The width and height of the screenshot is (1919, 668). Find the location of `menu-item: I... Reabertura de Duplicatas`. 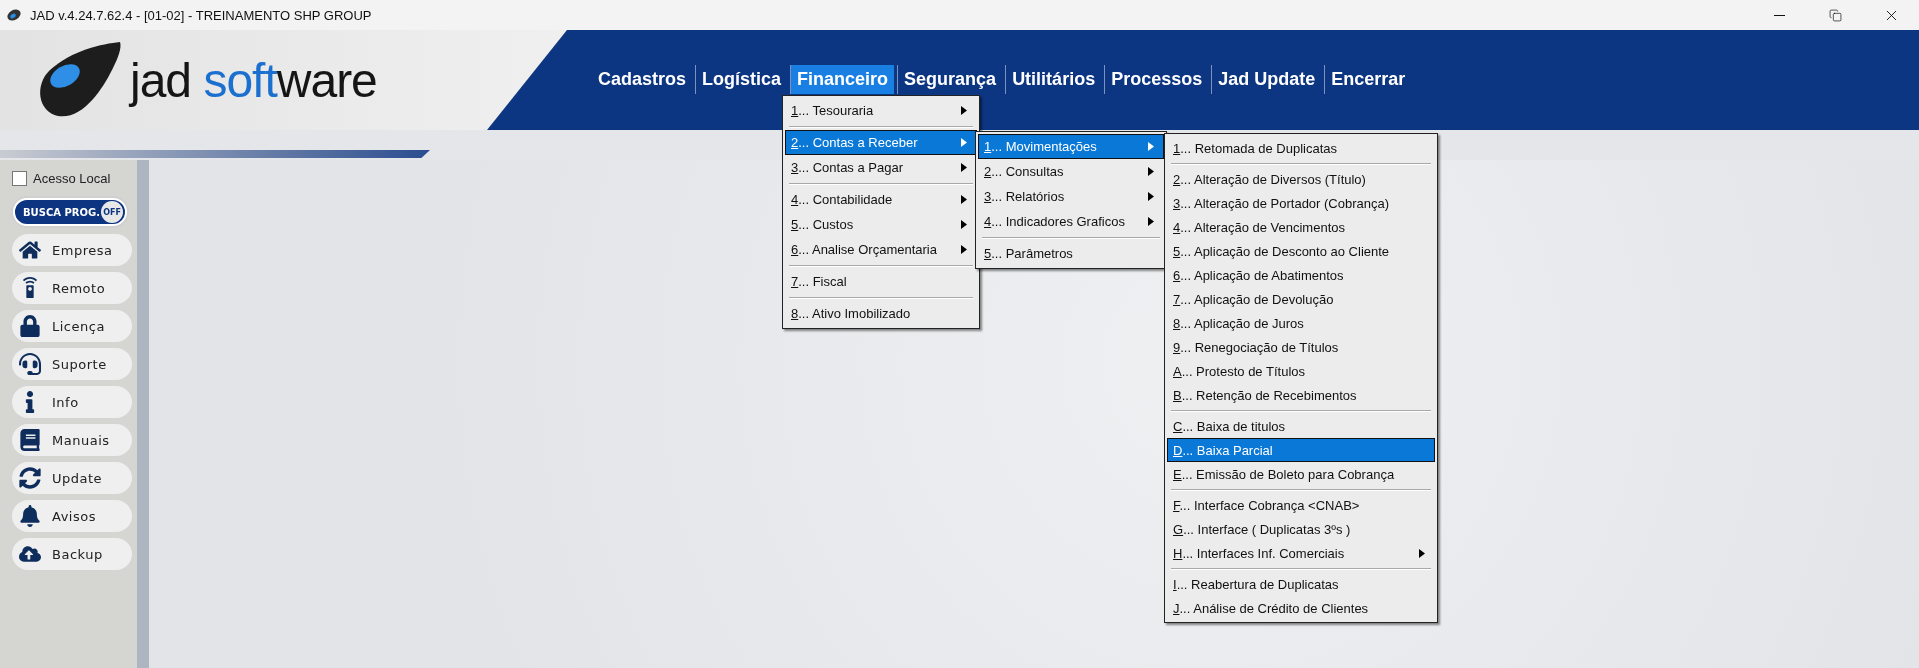

menu-item: I... Reabertura de Duplicatas is located at coordinates (1301, 584).